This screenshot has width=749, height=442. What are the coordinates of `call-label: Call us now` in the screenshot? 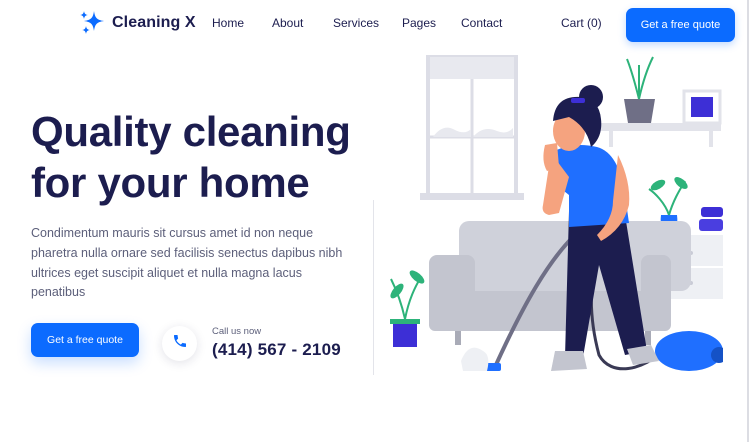 It's located at (237, 331).